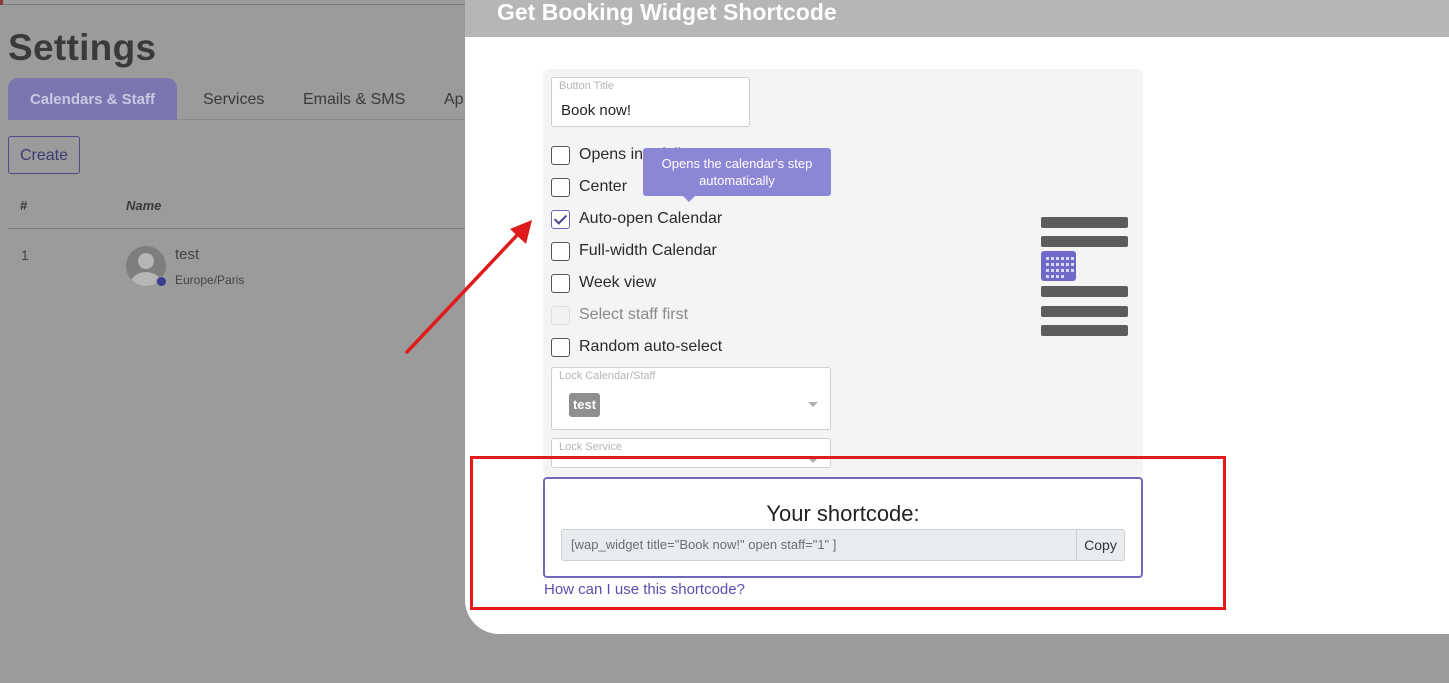 This screenshot has height=683, width=1449. What do you see at coordinates (1058, 266) in the screenshot?
I see `calendar-grid-icon` at bounding box center [1058, 266].